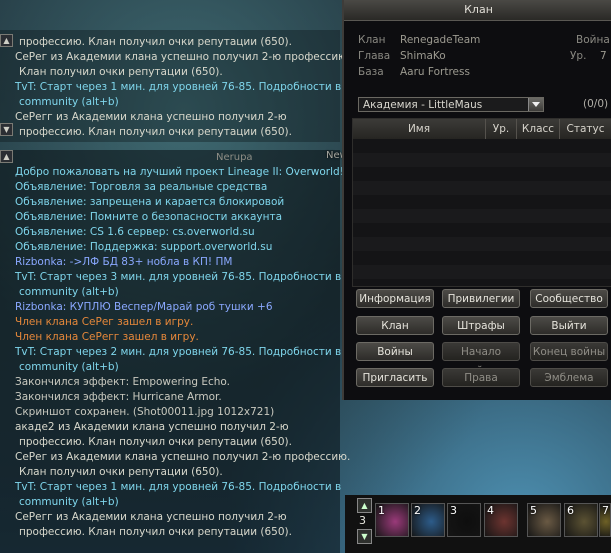 The image size is (611, 553). Describe the element at coordinates (501, 520) in the screenshot. I see `red-skill-icon: 4` at that location.